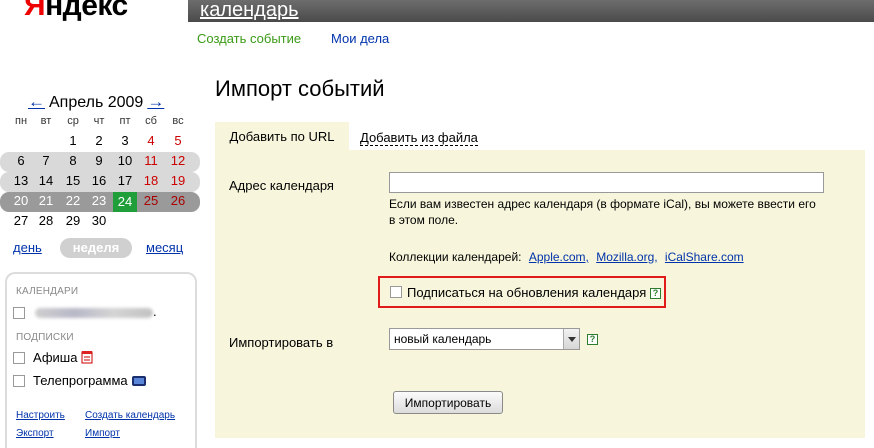 This screenshot has width=874, height=448. I want to click on calendar-day: 1, so click(73, 141).